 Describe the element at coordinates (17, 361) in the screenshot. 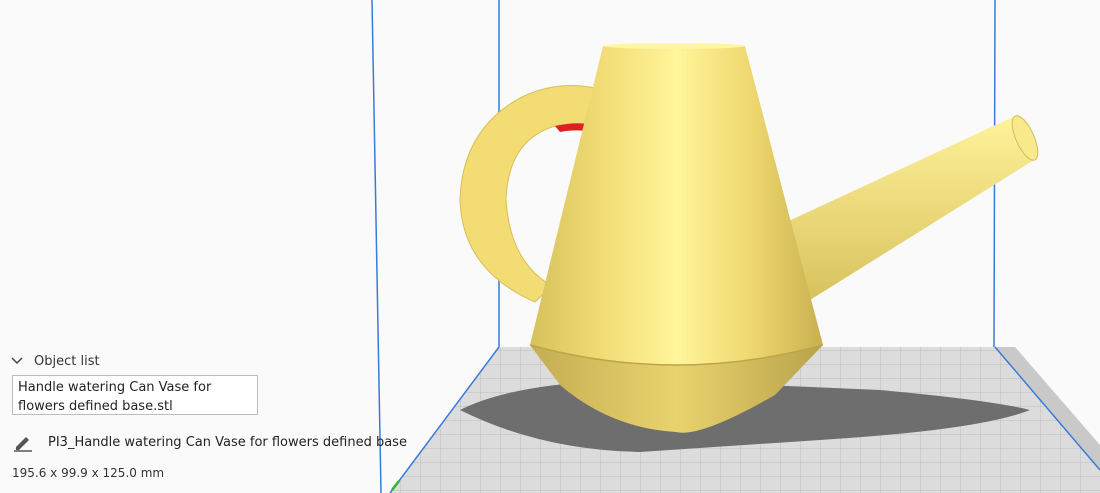

I see `chevron-down-icon` at that location.